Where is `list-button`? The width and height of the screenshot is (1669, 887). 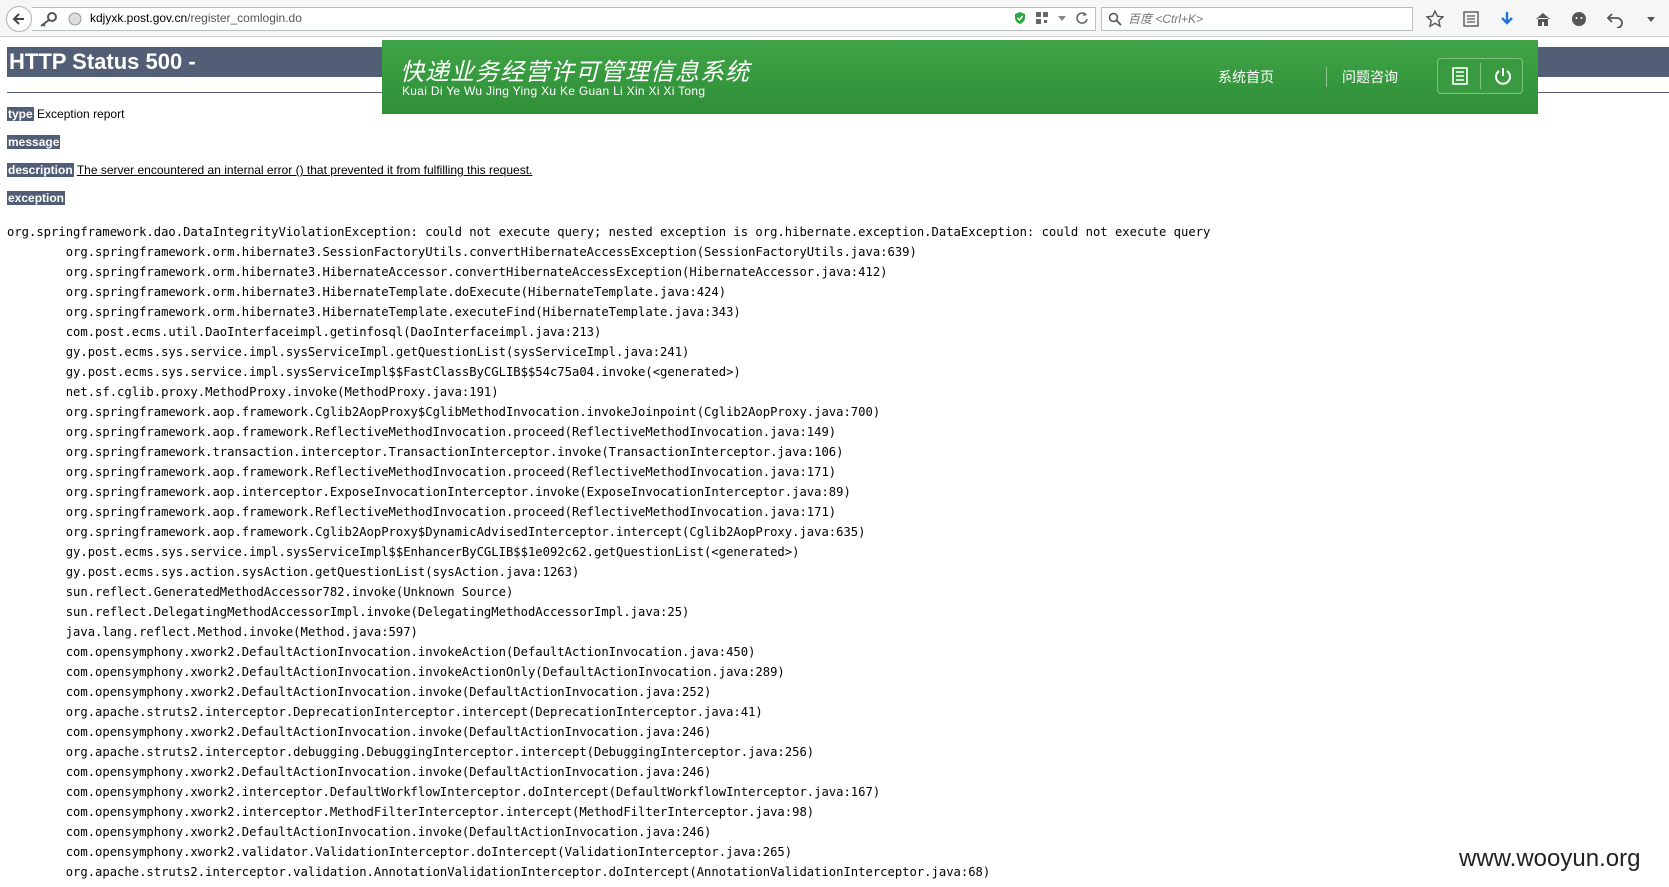
list-button is located at coordinates (1459, 76).